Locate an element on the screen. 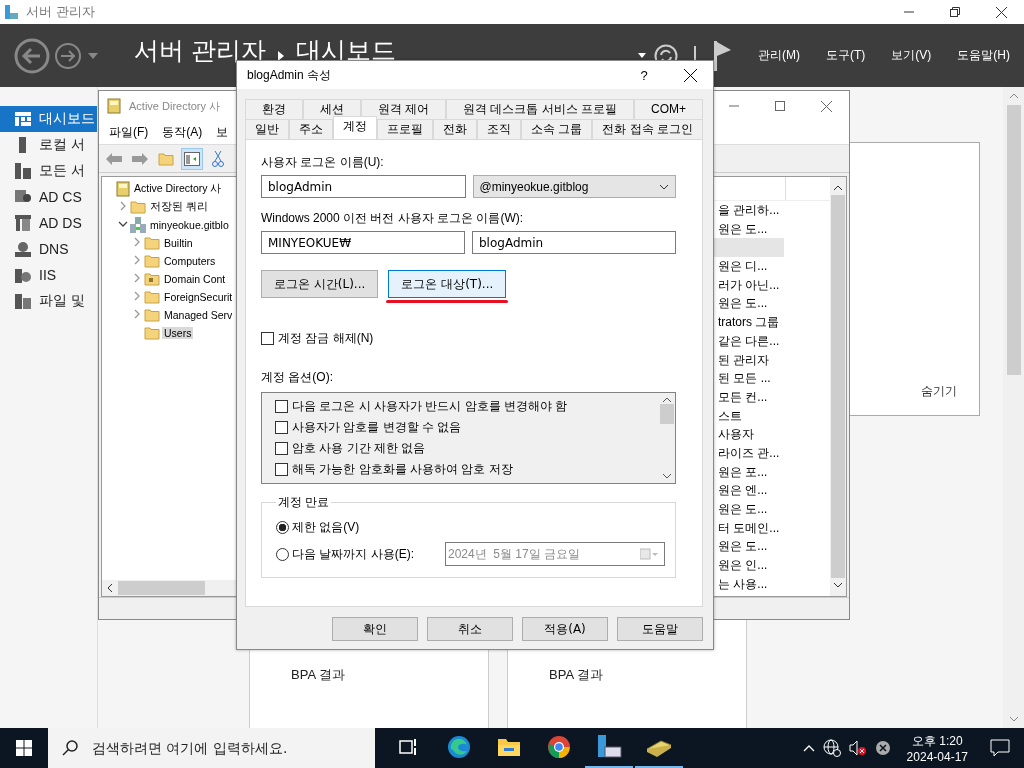 The image size is (1024, 768). checkbox-label: 암호 사용 기간 제한 없음 is located at coordinates (359, 448).